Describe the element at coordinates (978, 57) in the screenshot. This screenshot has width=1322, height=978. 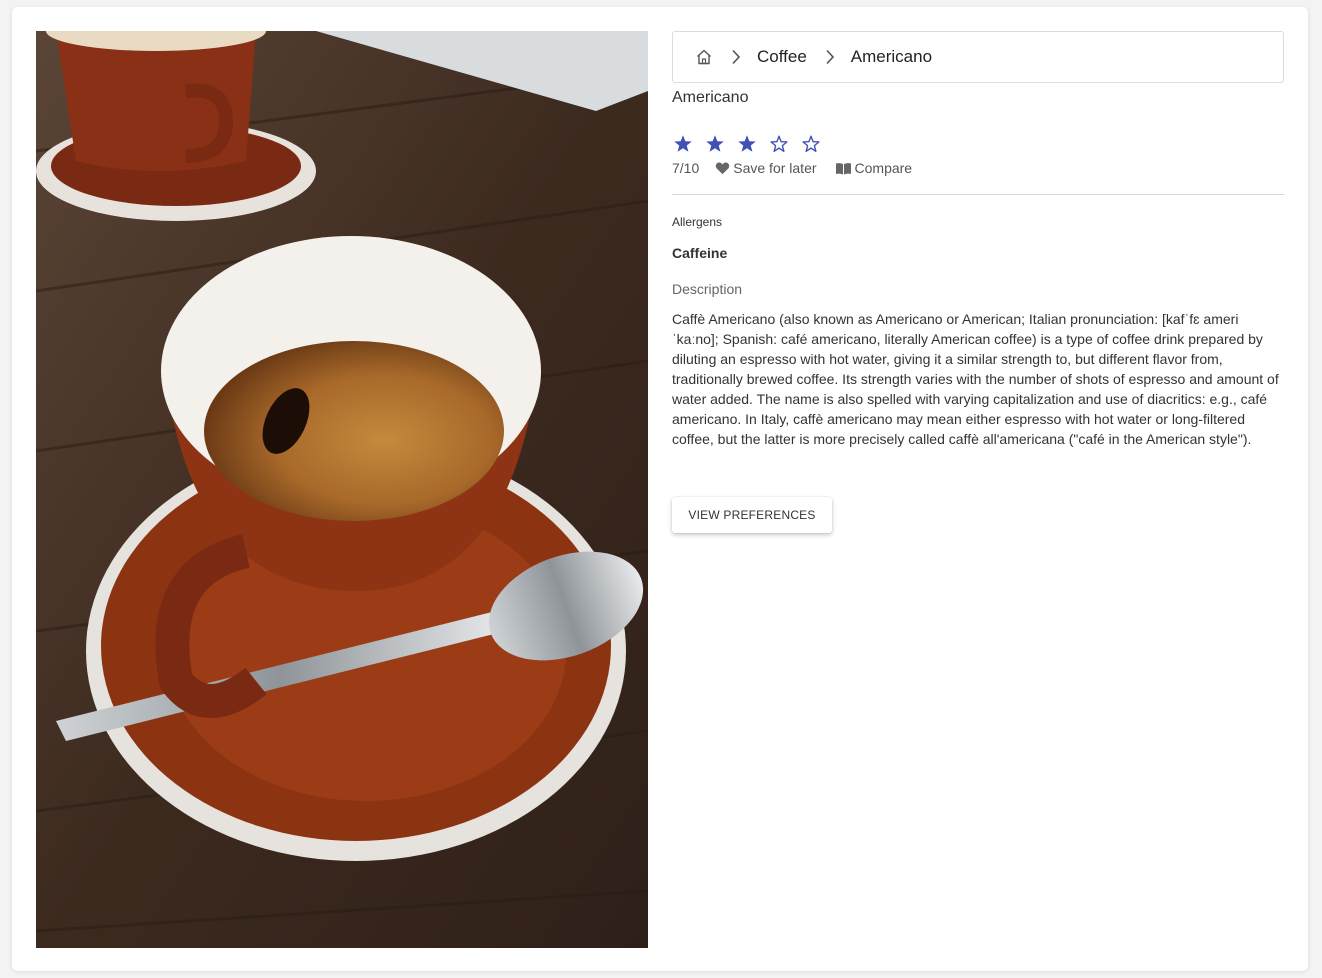
I see `breadcrumb: Coffee Americano` at that location.